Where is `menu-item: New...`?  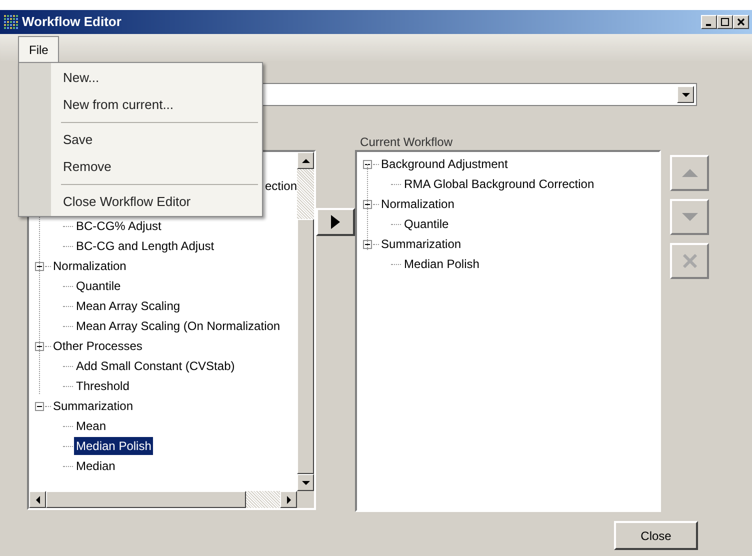 menu-item: New... is located at coordinates (140, 77).